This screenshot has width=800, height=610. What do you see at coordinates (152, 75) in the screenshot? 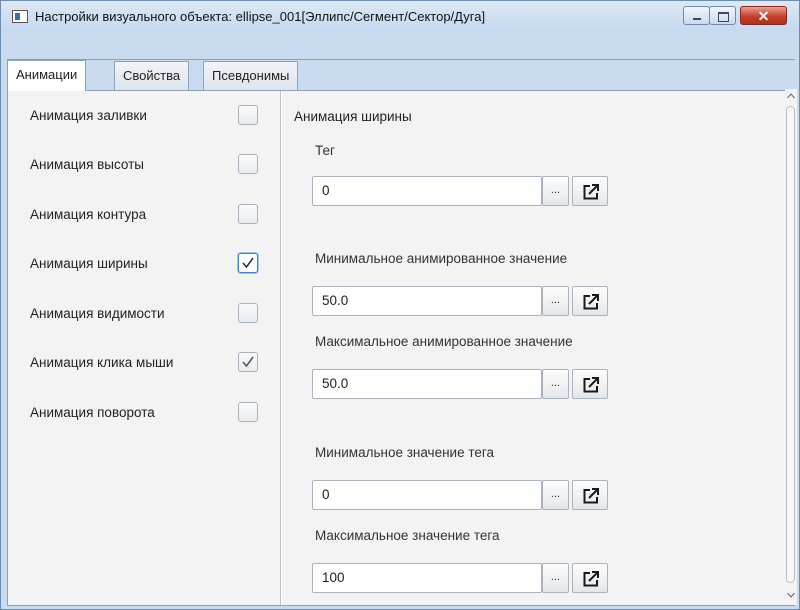
I see `tab-properties: Свойства` at bounding box center [152, 75].